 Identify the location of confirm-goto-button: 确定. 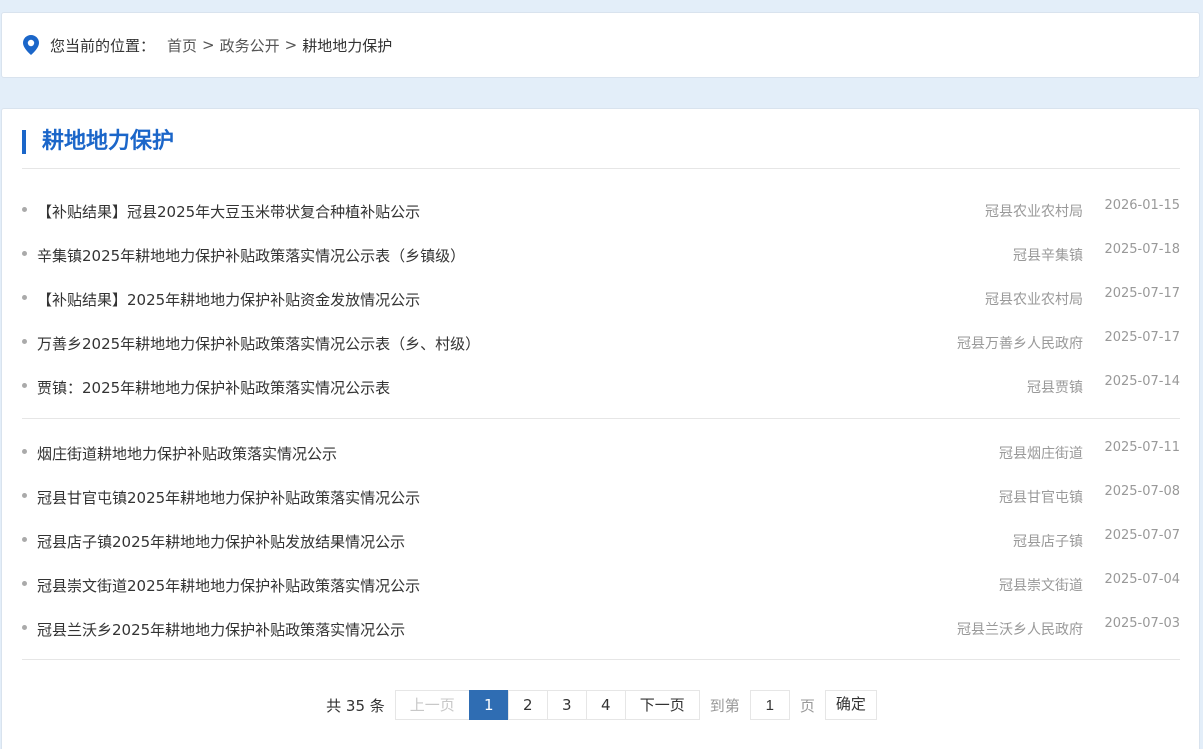
(850, 705).